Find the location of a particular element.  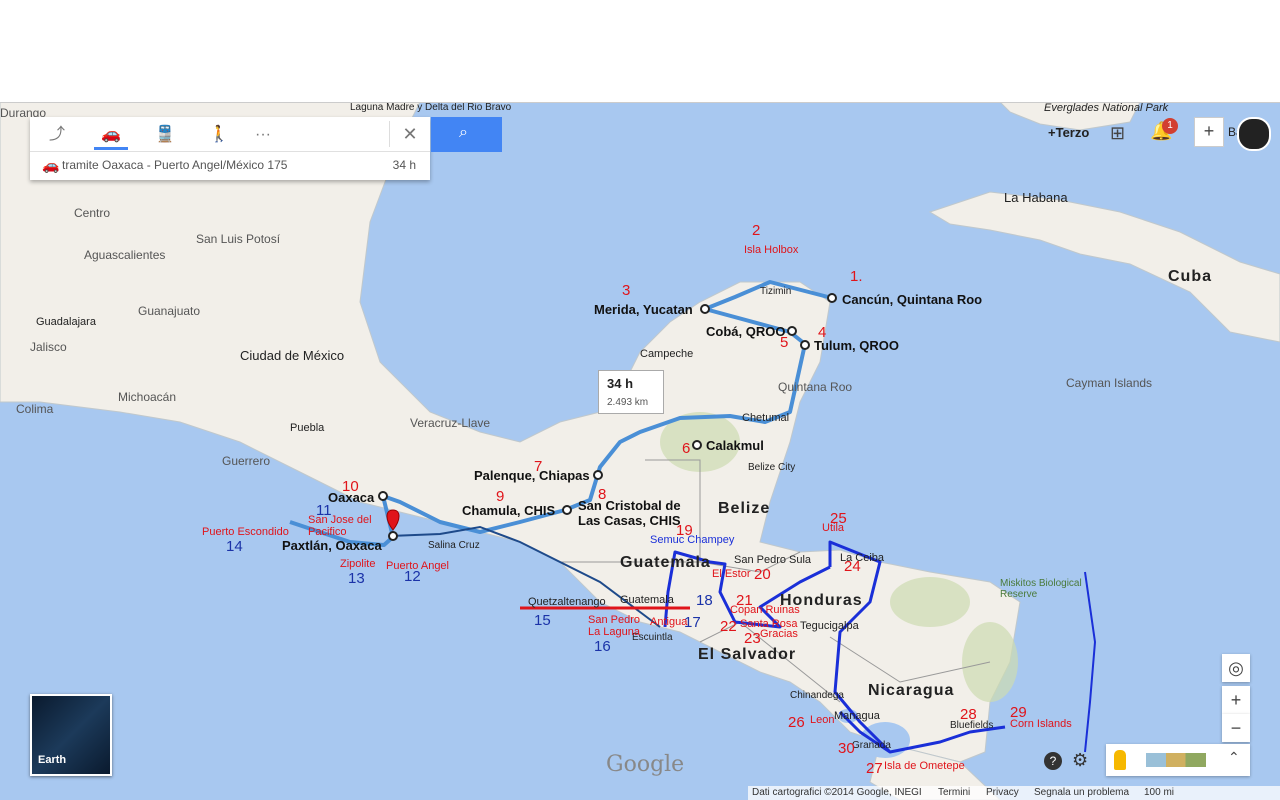

privacy-link: Privacy is located at coordinates (1002, 792).